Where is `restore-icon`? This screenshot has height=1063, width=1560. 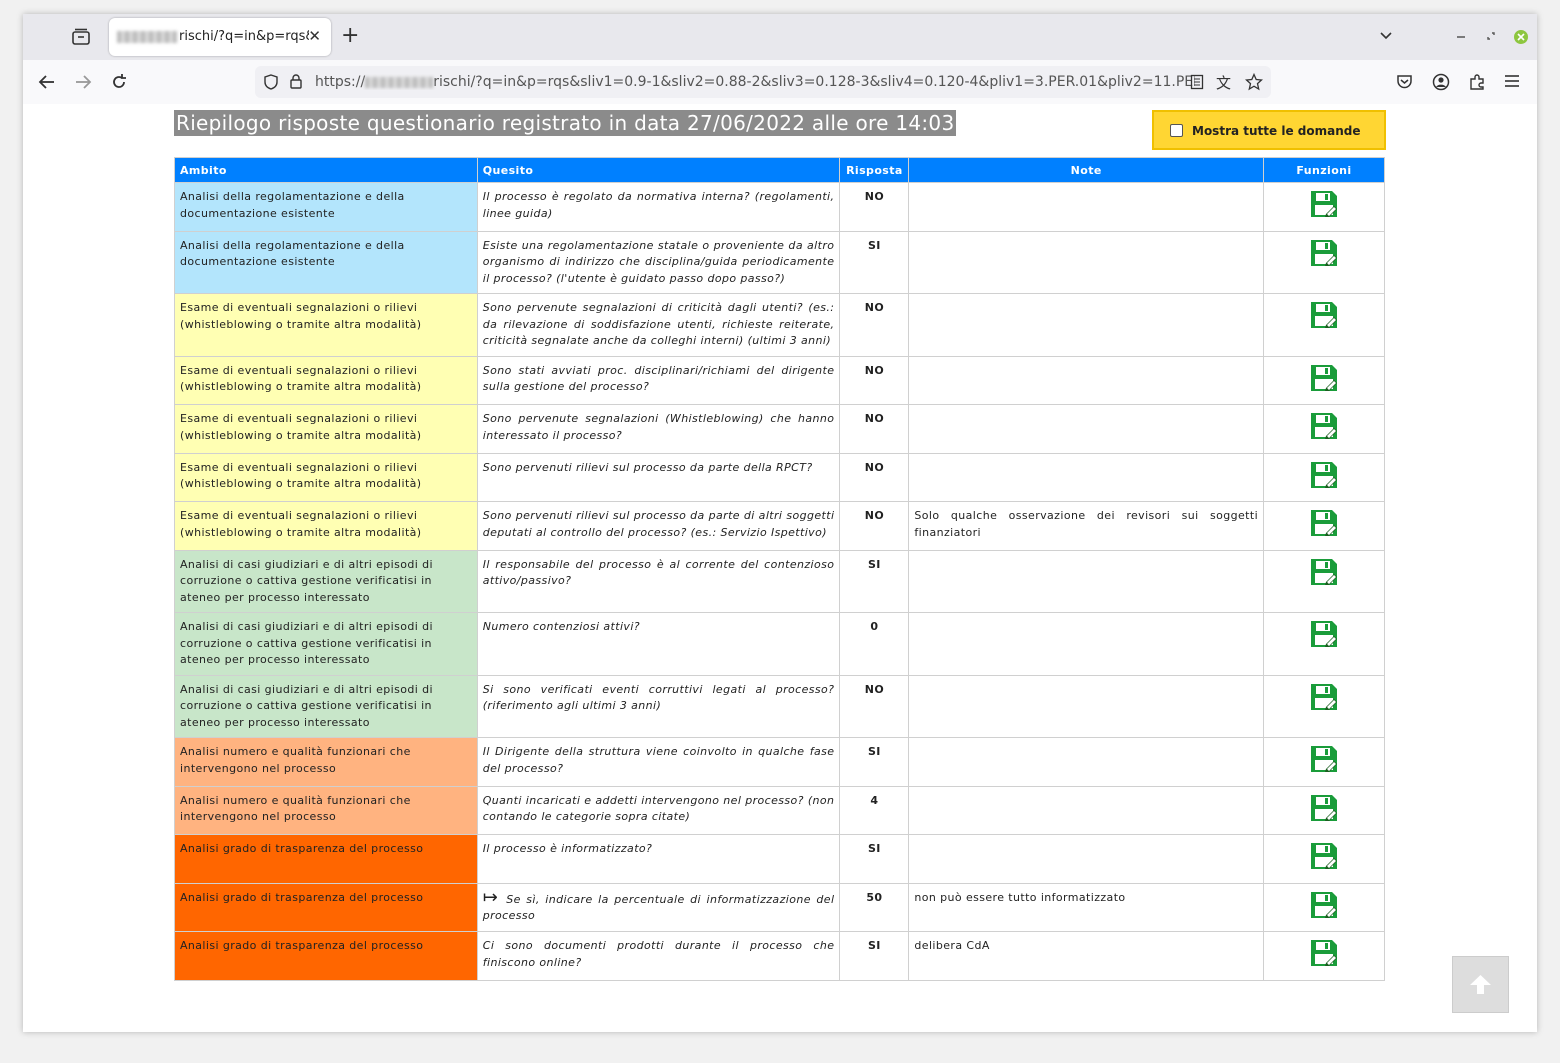 restore-icon is located at coordinates (1491, 36).